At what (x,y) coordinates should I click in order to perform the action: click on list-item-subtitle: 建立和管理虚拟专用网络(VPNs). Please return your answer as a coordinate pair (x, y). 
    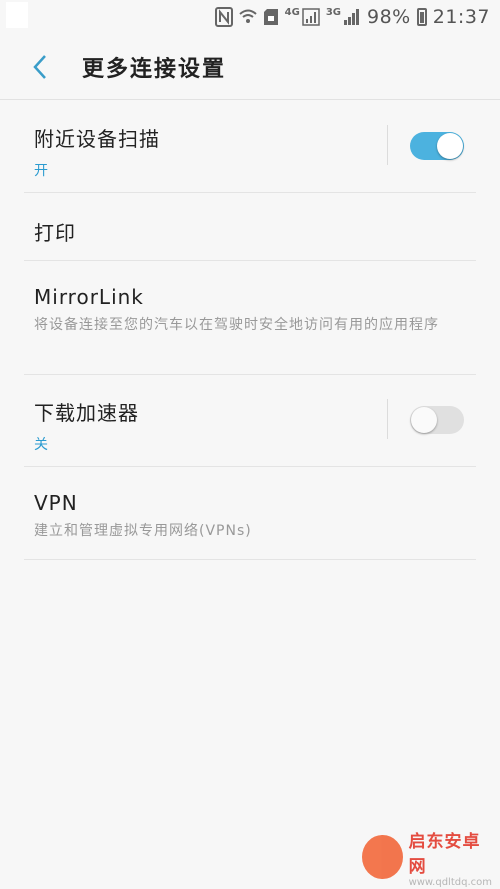
    Looking at the image, I should click on (143, 531).